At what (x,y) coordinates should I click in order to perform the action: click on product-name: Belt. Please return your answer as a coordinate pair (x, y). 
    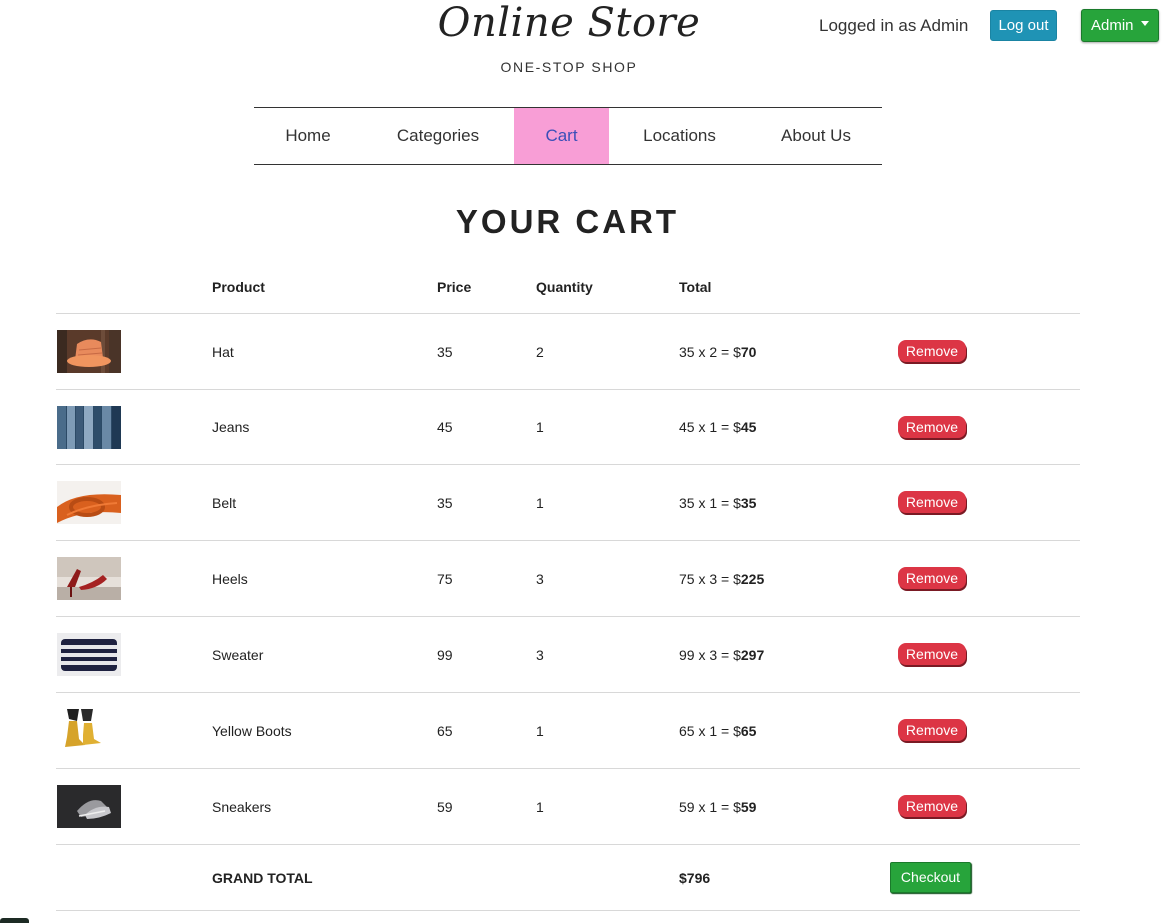
    Looking at the image, I should click on (224, 503).